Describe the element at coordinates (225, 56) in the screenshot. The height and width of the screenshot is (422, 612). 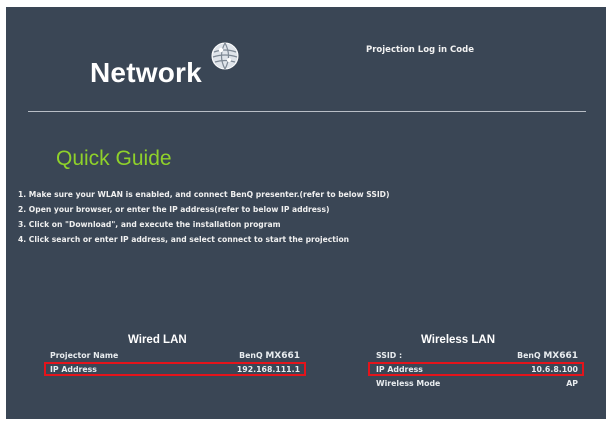
I see `globe-icon` at that location.